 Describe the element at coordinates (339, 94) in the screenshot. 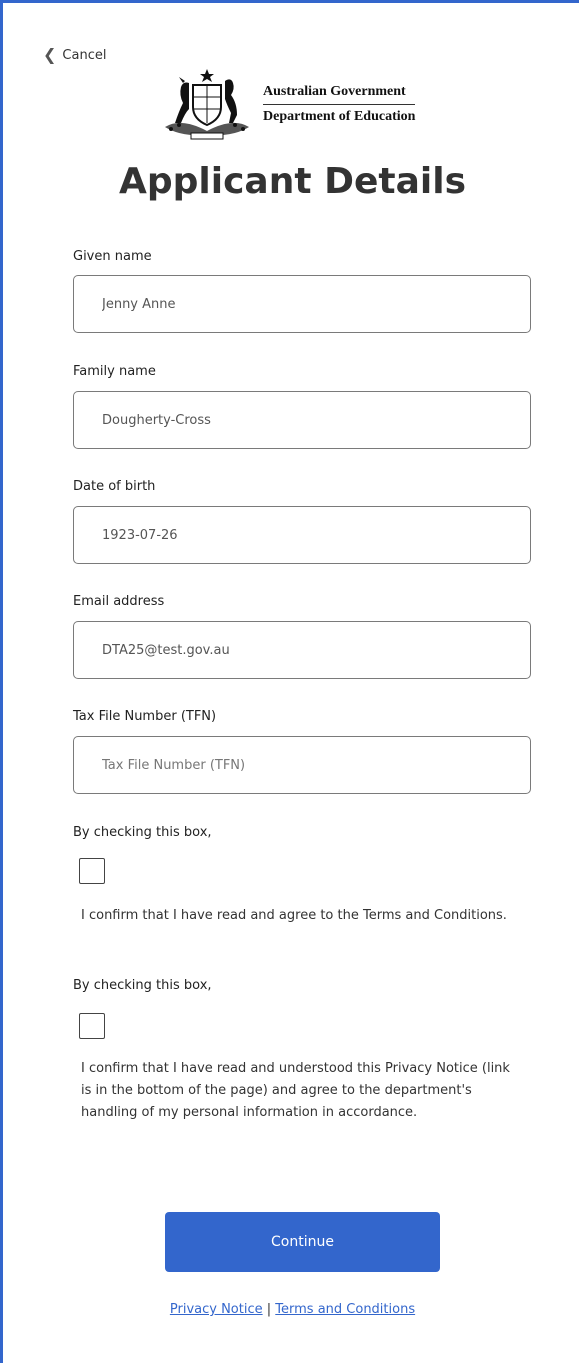

I see `government-name: Australian Government` at that location.